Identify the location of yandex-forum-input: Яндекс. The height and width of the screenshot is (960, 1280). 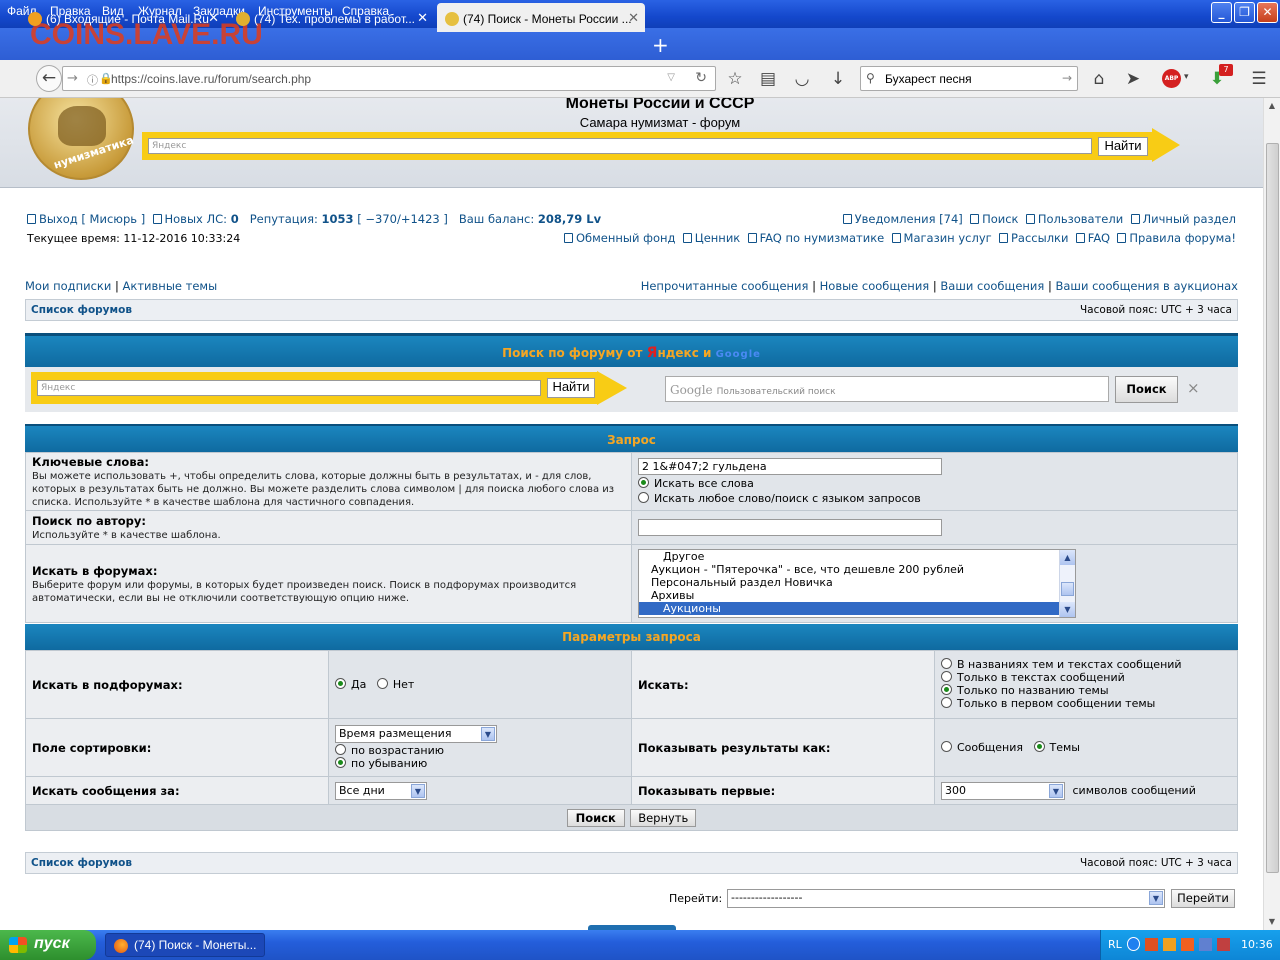
(289, 388).